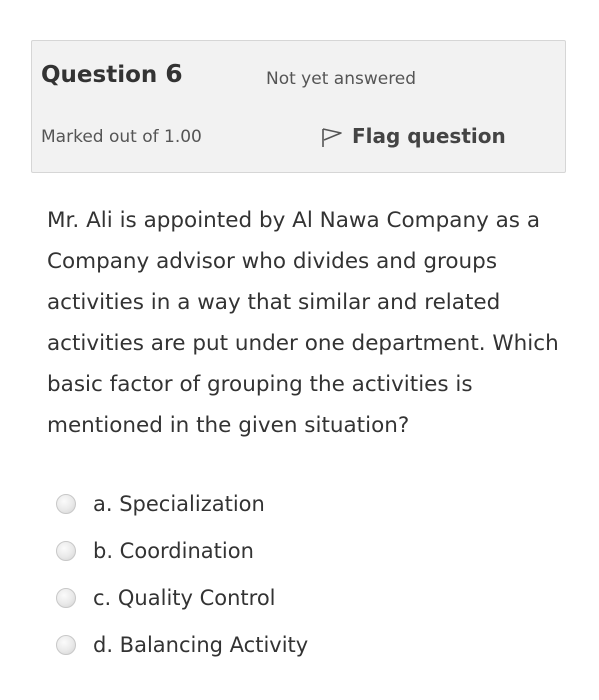  I want to click on answer-radio-d, so click(66, 644).